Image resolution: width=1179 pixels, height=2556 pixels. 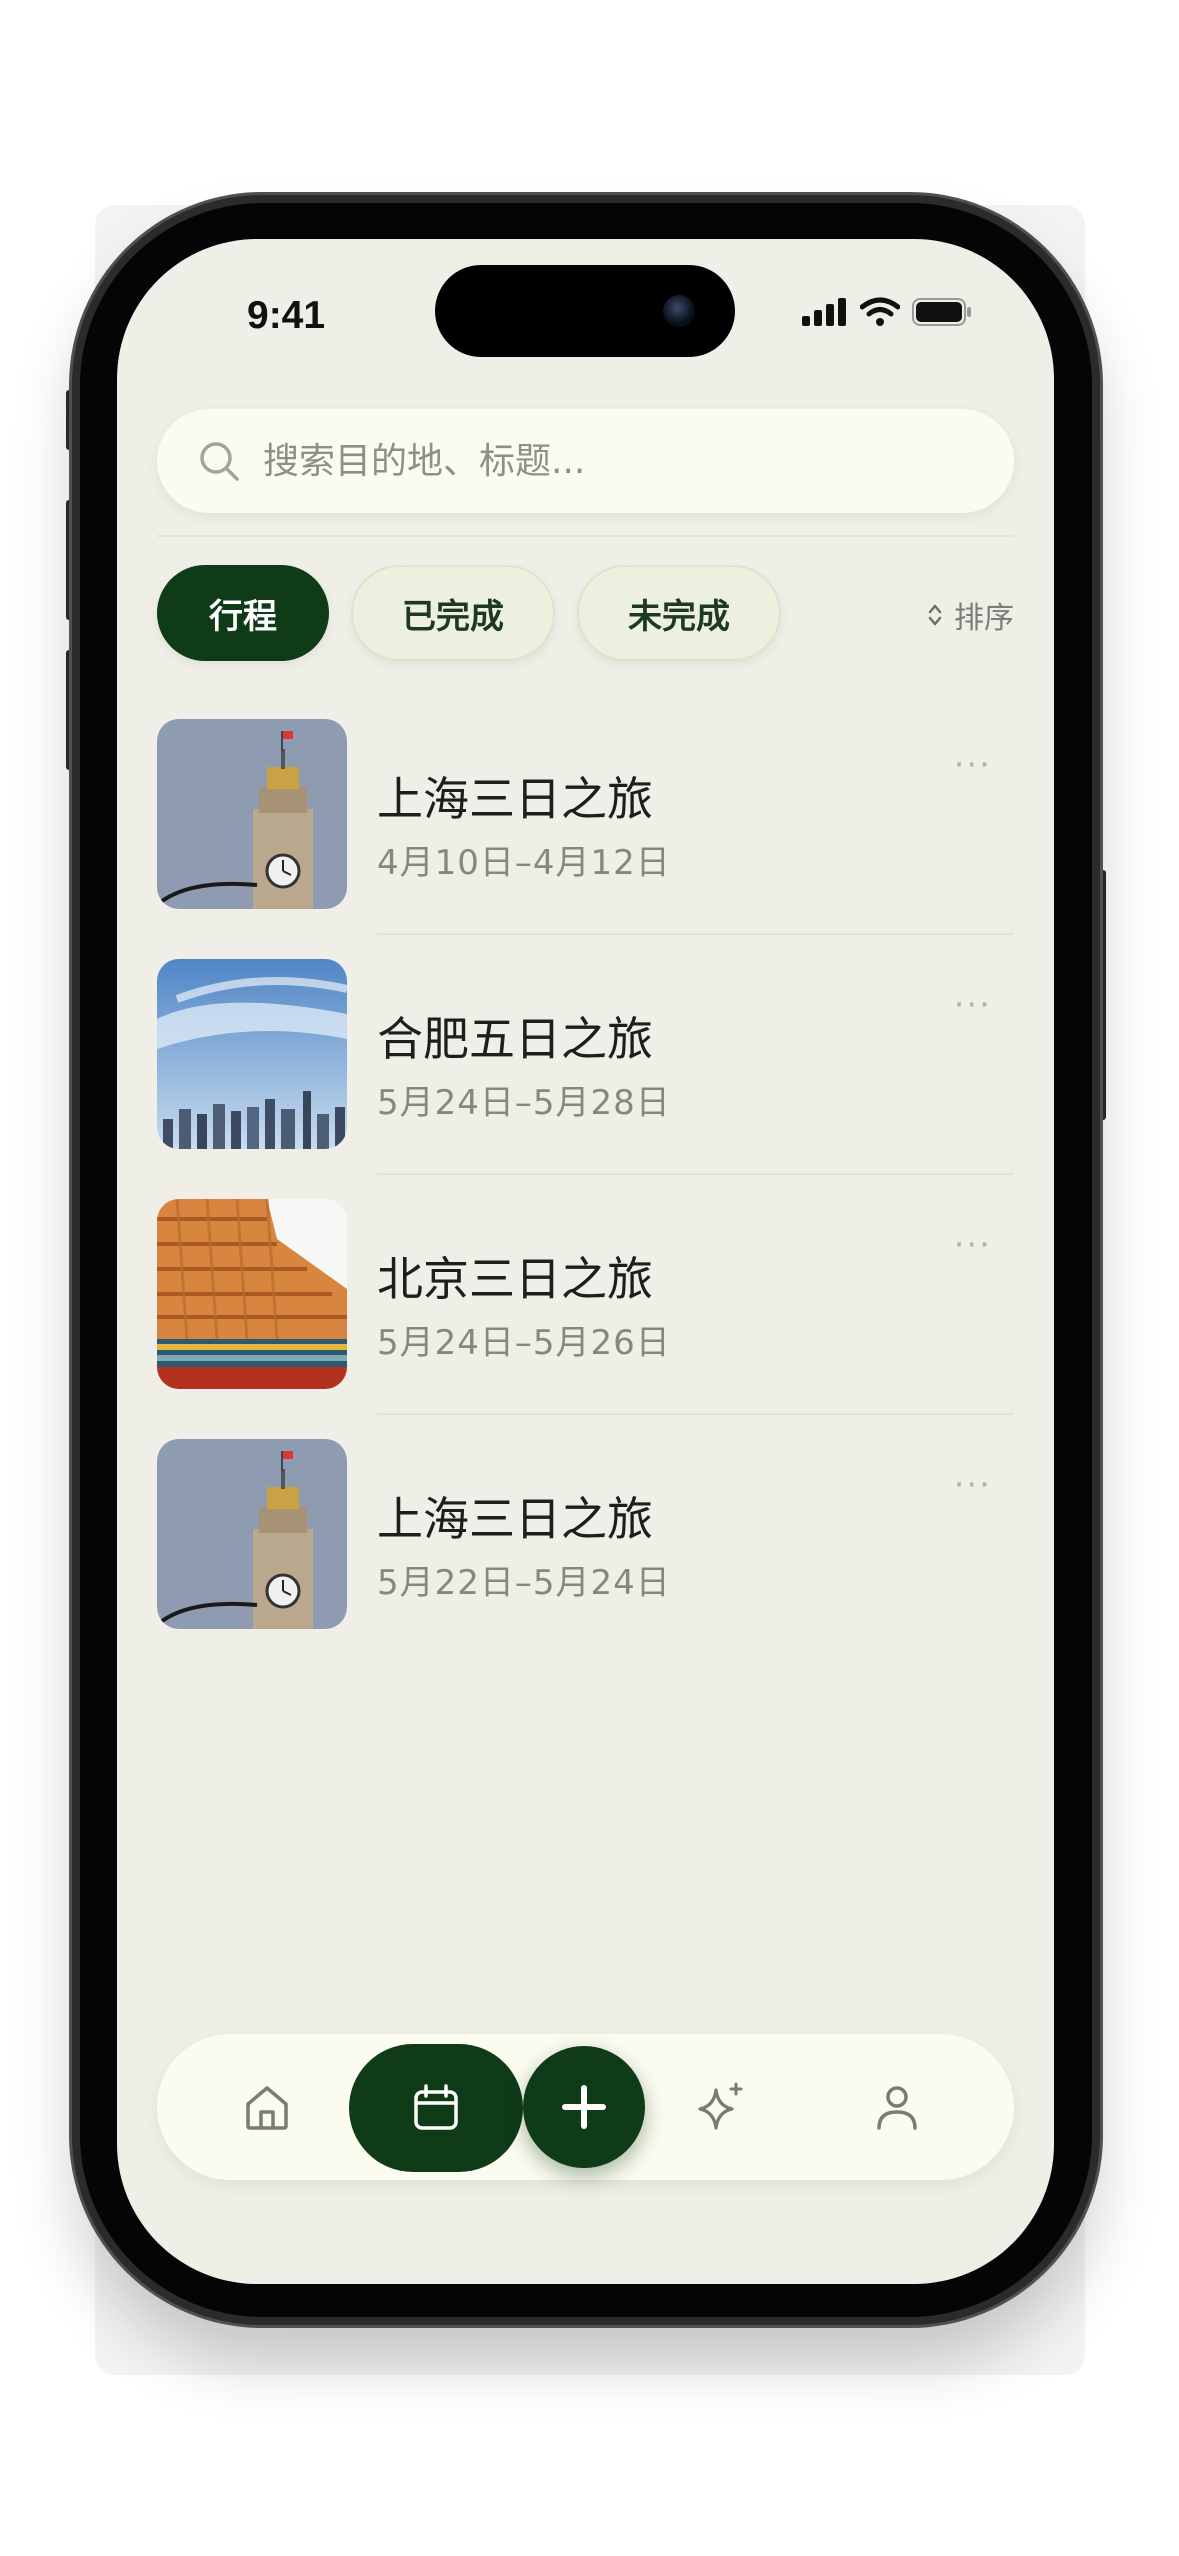 I want to click on cellular-signal-icon, so click(x=824, y=312).